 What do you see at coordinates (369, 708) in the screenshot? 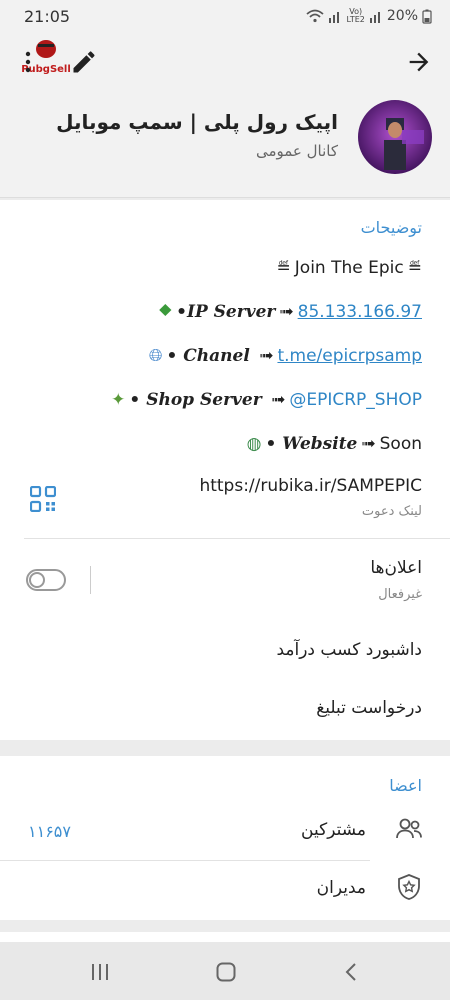
I see `ad-request-menu-item: درخواست تبلیغ` at bounding box center [369, 708].